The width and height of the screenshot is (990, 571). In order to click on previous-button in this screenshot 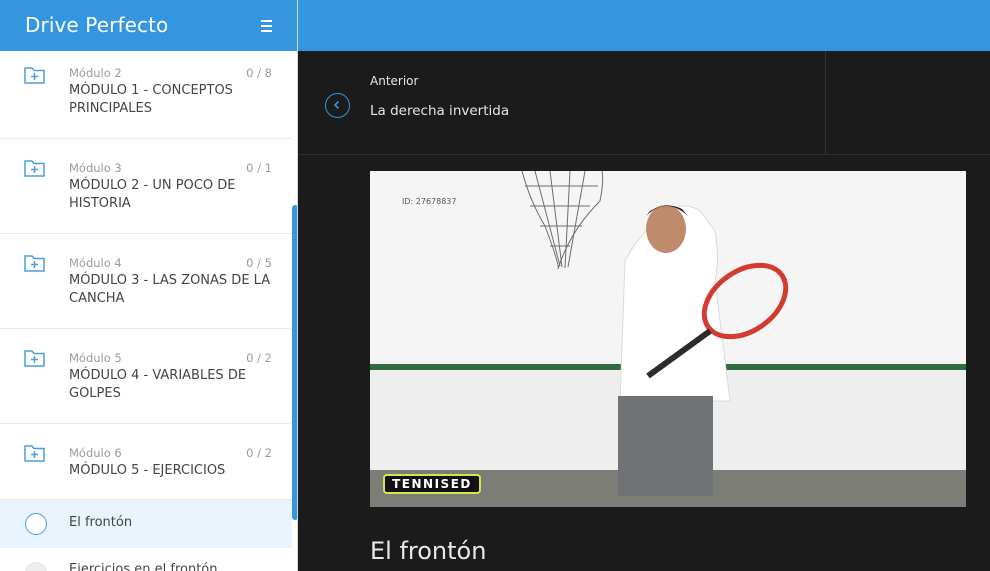, I will do `click(337, 105)`.